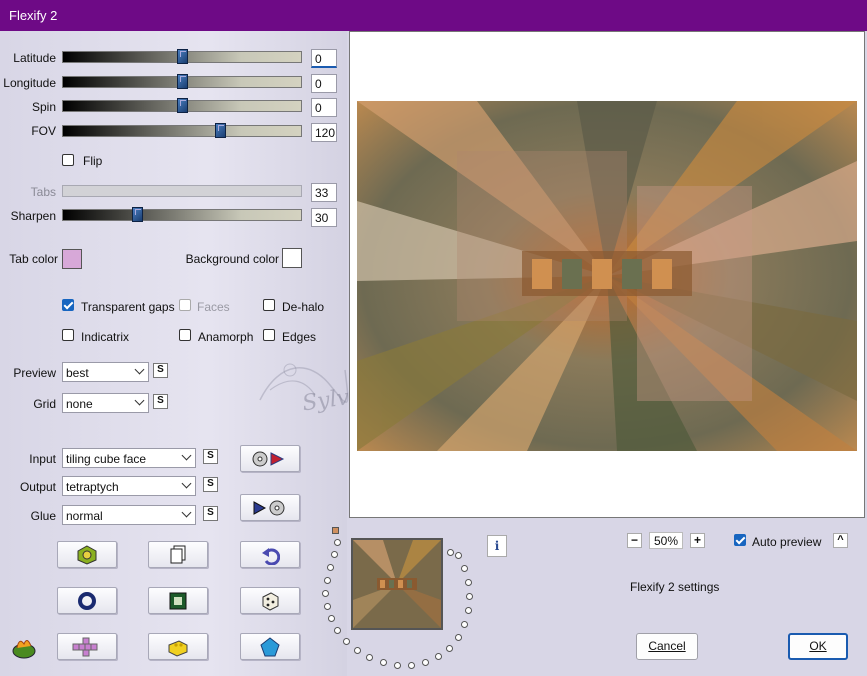 The height and width of the screenshot is (676, 867). What do you see at coordinates (68, 160) in the screenshot?
I see `flip-checkbox` at bounding box center [68, 160].